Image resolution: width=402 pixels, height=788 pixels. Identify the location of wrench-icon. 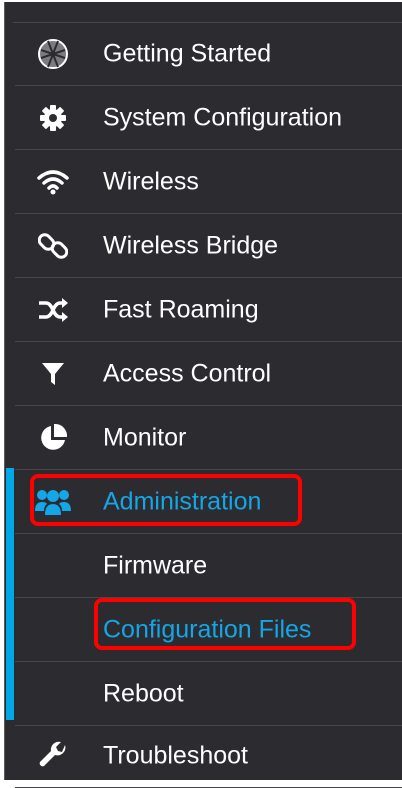
(53, 756).